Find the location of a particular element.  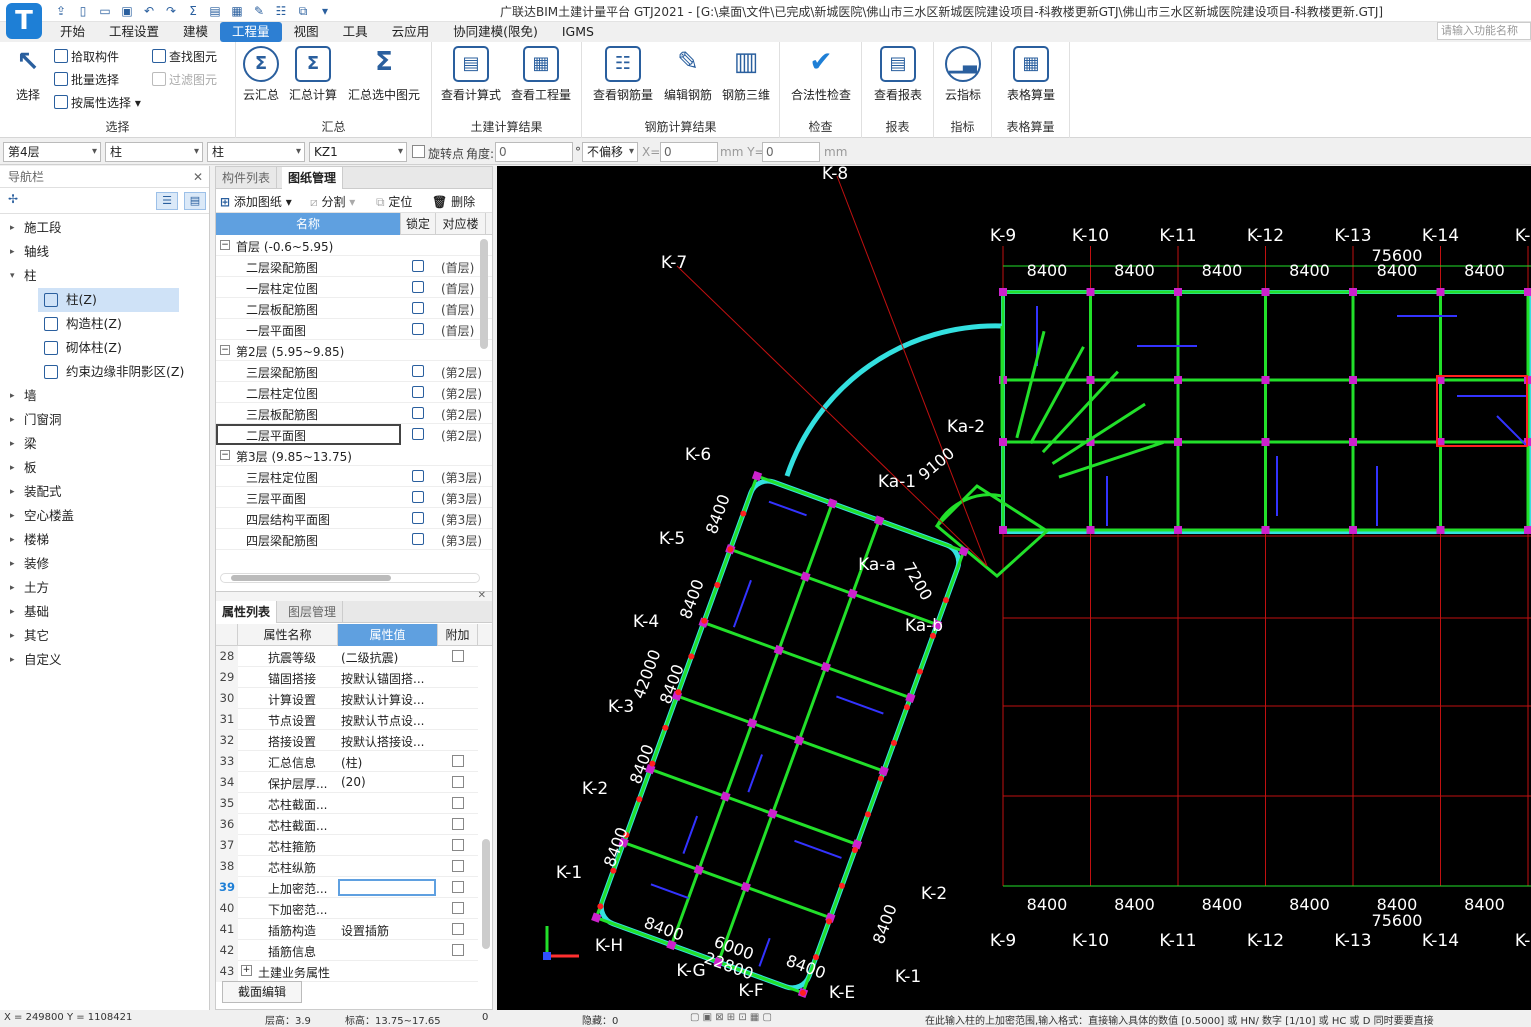

component-name-select: KZ1 is located at coordinates (358, 152).